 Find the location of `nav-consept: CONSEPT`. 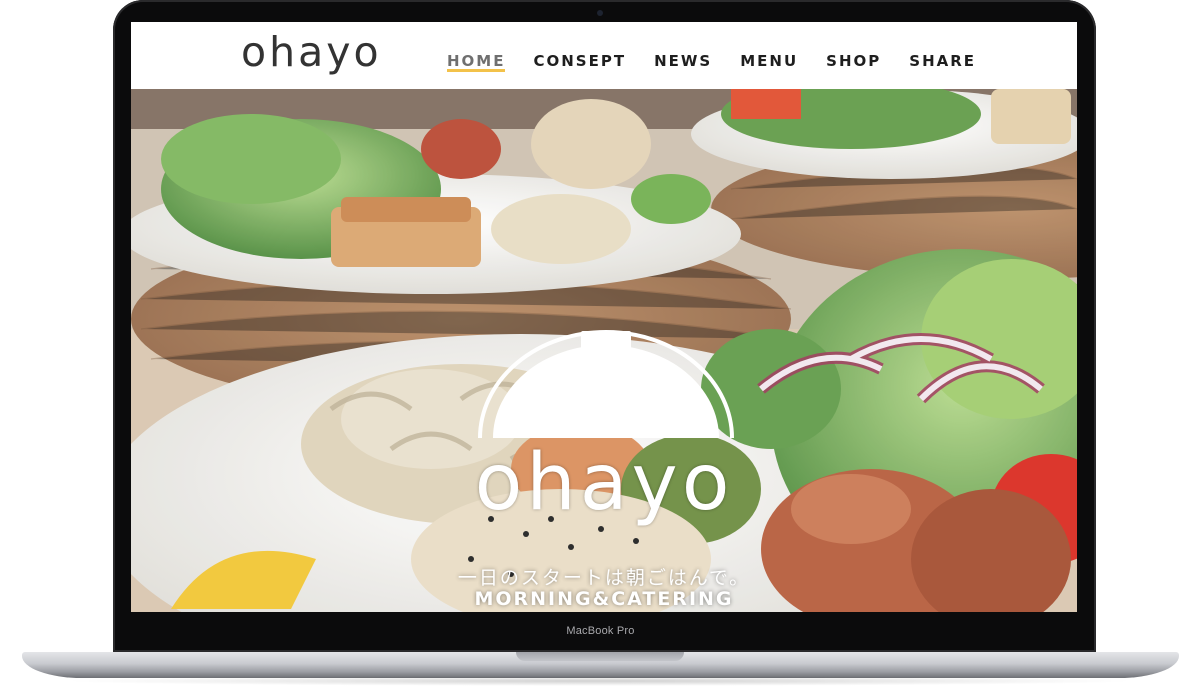

nav-consept: CONSEPT is located at coordinates (579, 62).